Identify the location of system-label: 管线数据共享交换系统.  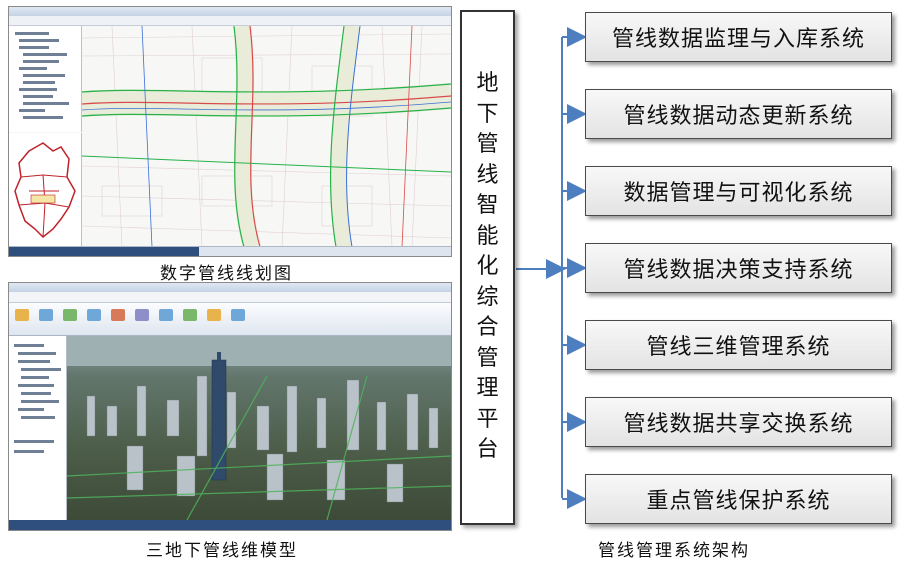
(738, 424).